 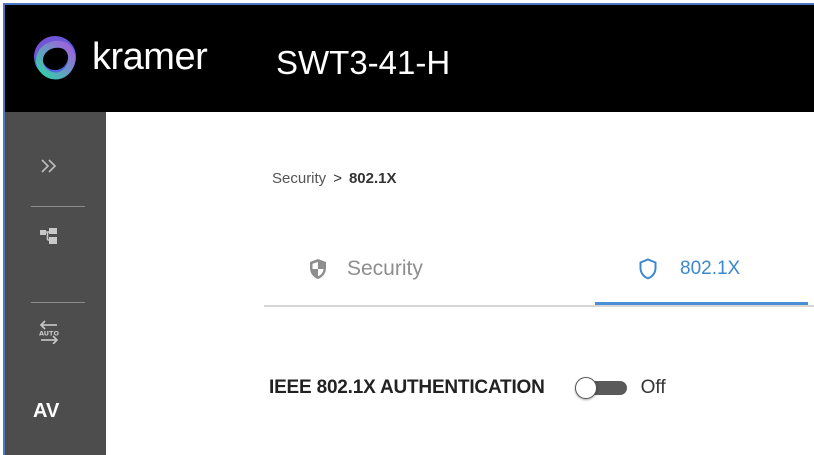 I want to click on tab-802-1x: 802.1X, so click(x=701, y=270).